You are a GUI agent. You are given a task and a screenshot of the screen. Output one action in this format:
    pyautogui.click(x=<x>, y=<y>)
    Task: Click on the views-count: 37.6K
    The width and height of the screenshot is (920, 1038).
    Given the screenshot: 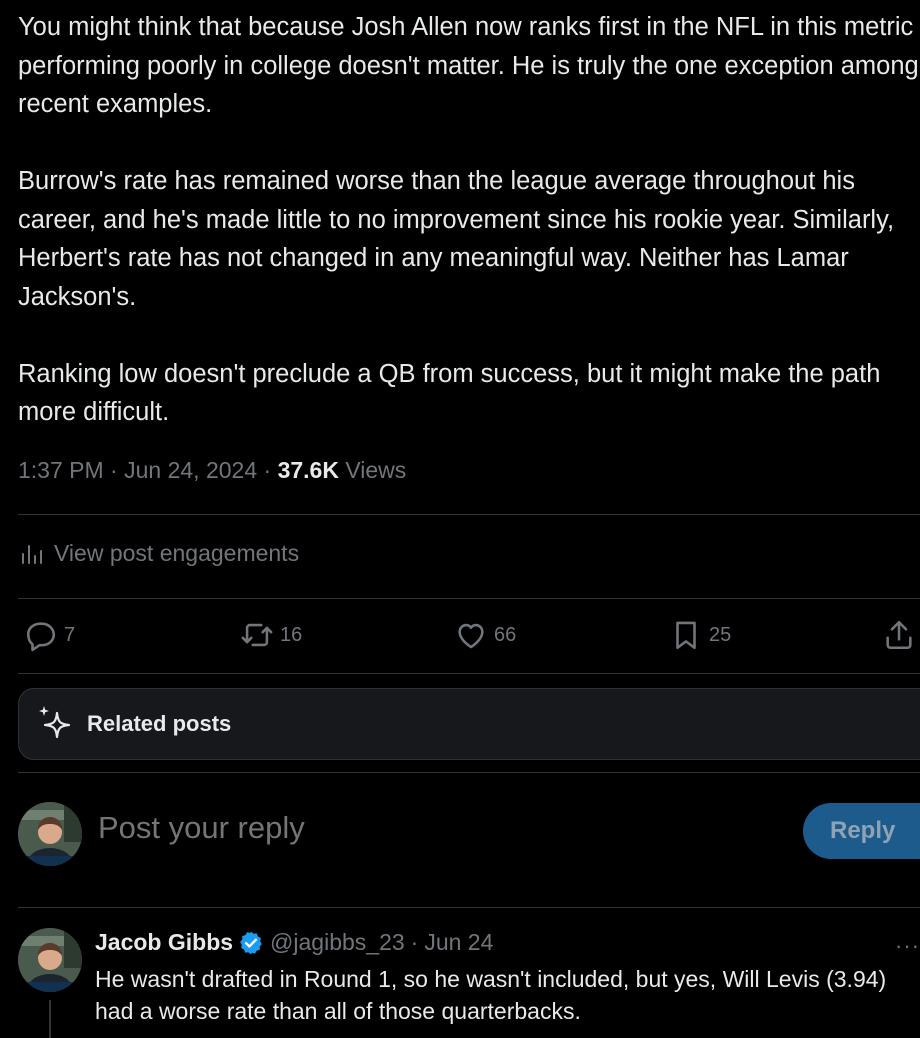 What is the action you would take?
    pyautogui.click(x=308, y=470)
    